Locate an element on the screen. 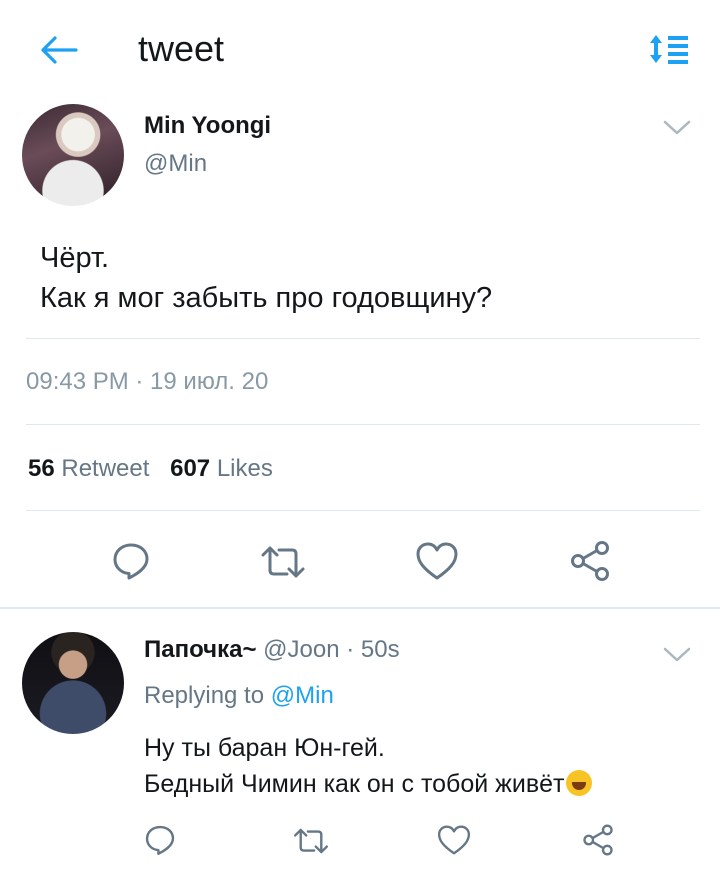  replying-to: Replying to @Min is located at coordinates (239, 696).